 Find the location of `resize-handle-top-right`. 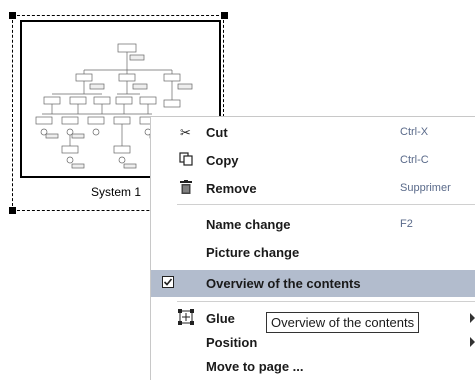

resize-handle-top-right is located at coordinates (224, 15).